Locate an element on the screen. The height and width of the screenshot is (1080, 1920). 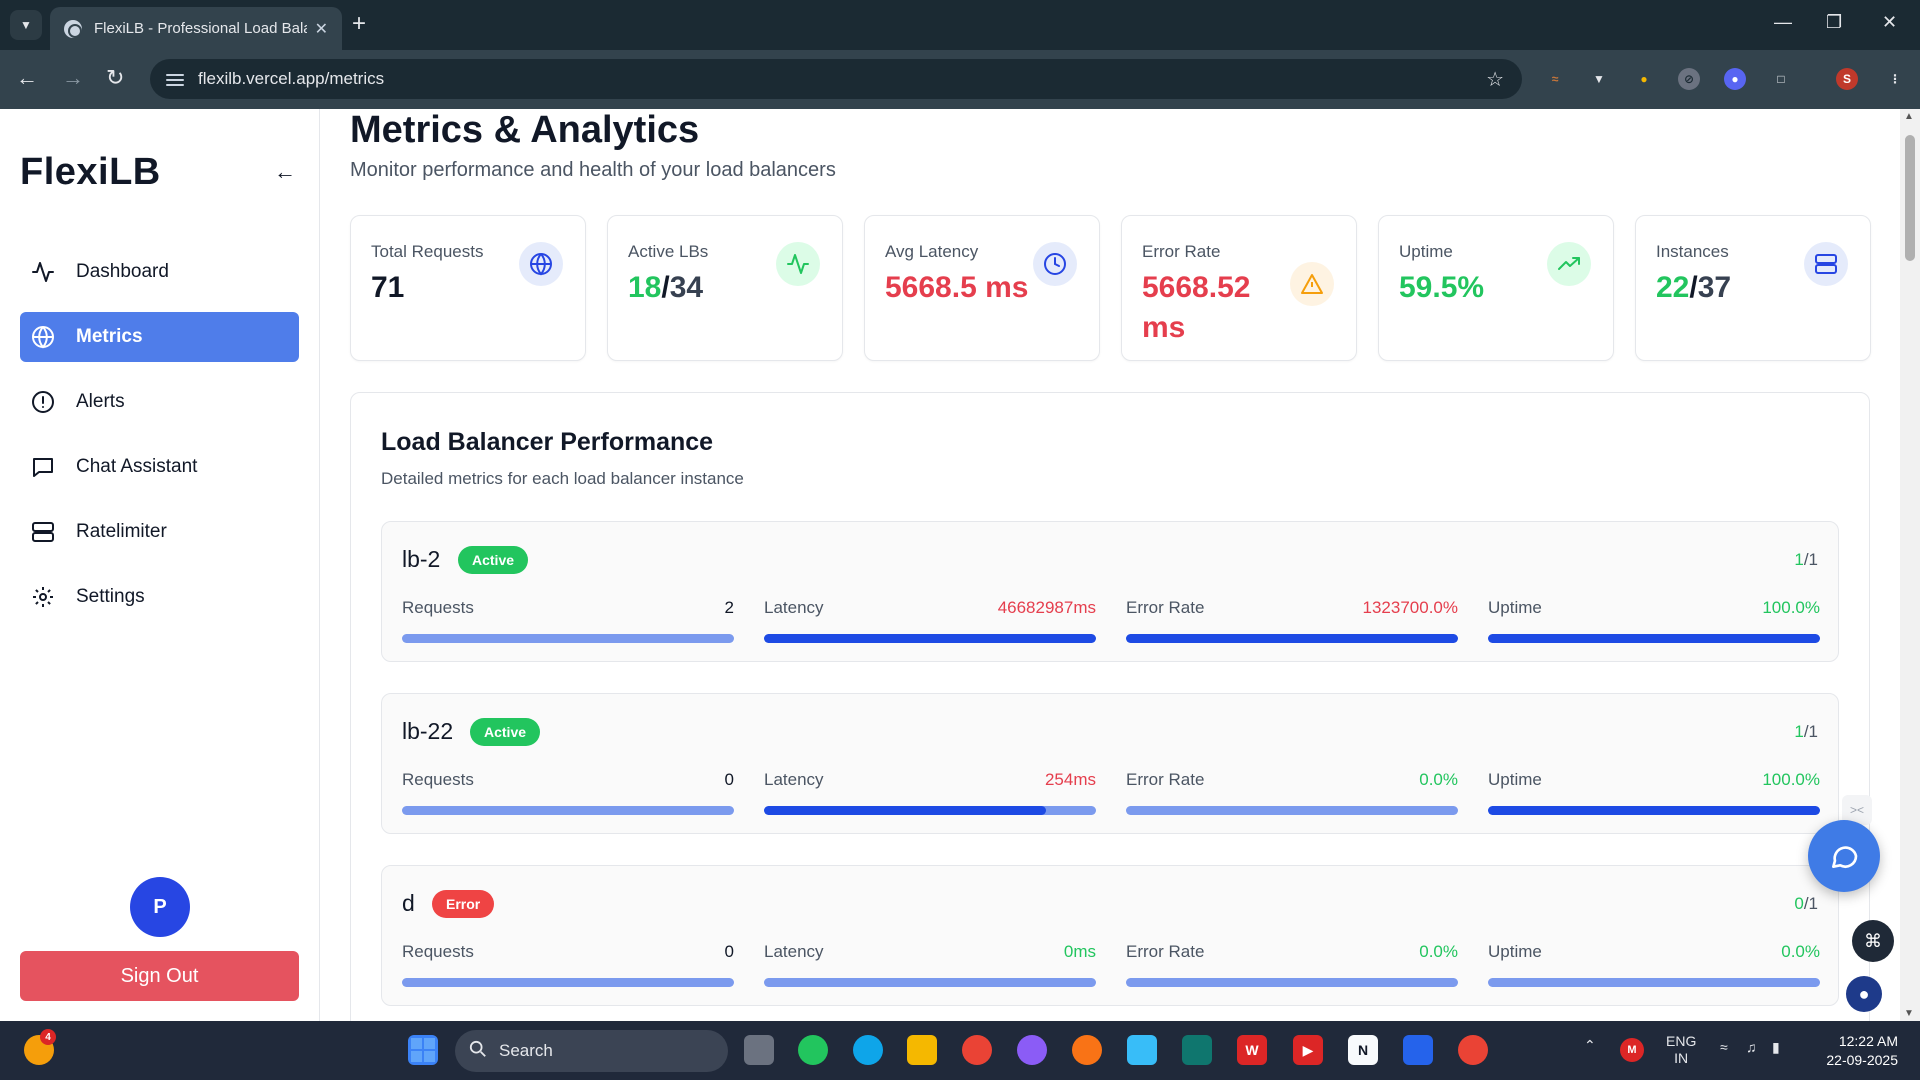
metric-error-rate: Error Rate 0.0% is located at coordinates (1292, 792).